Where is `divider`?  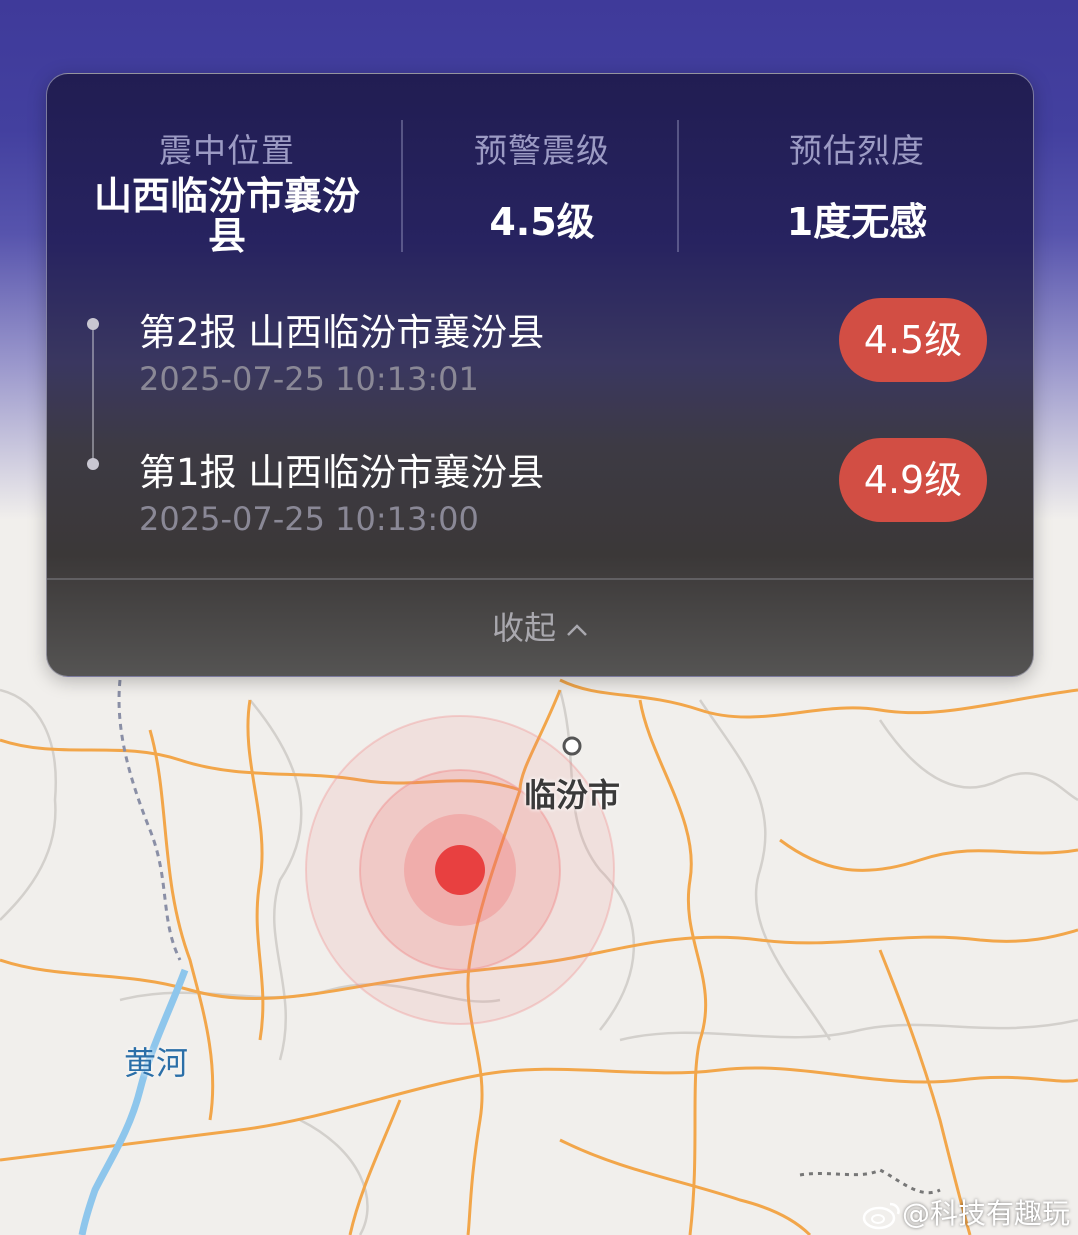 divider is located at coordinates (678, 186).